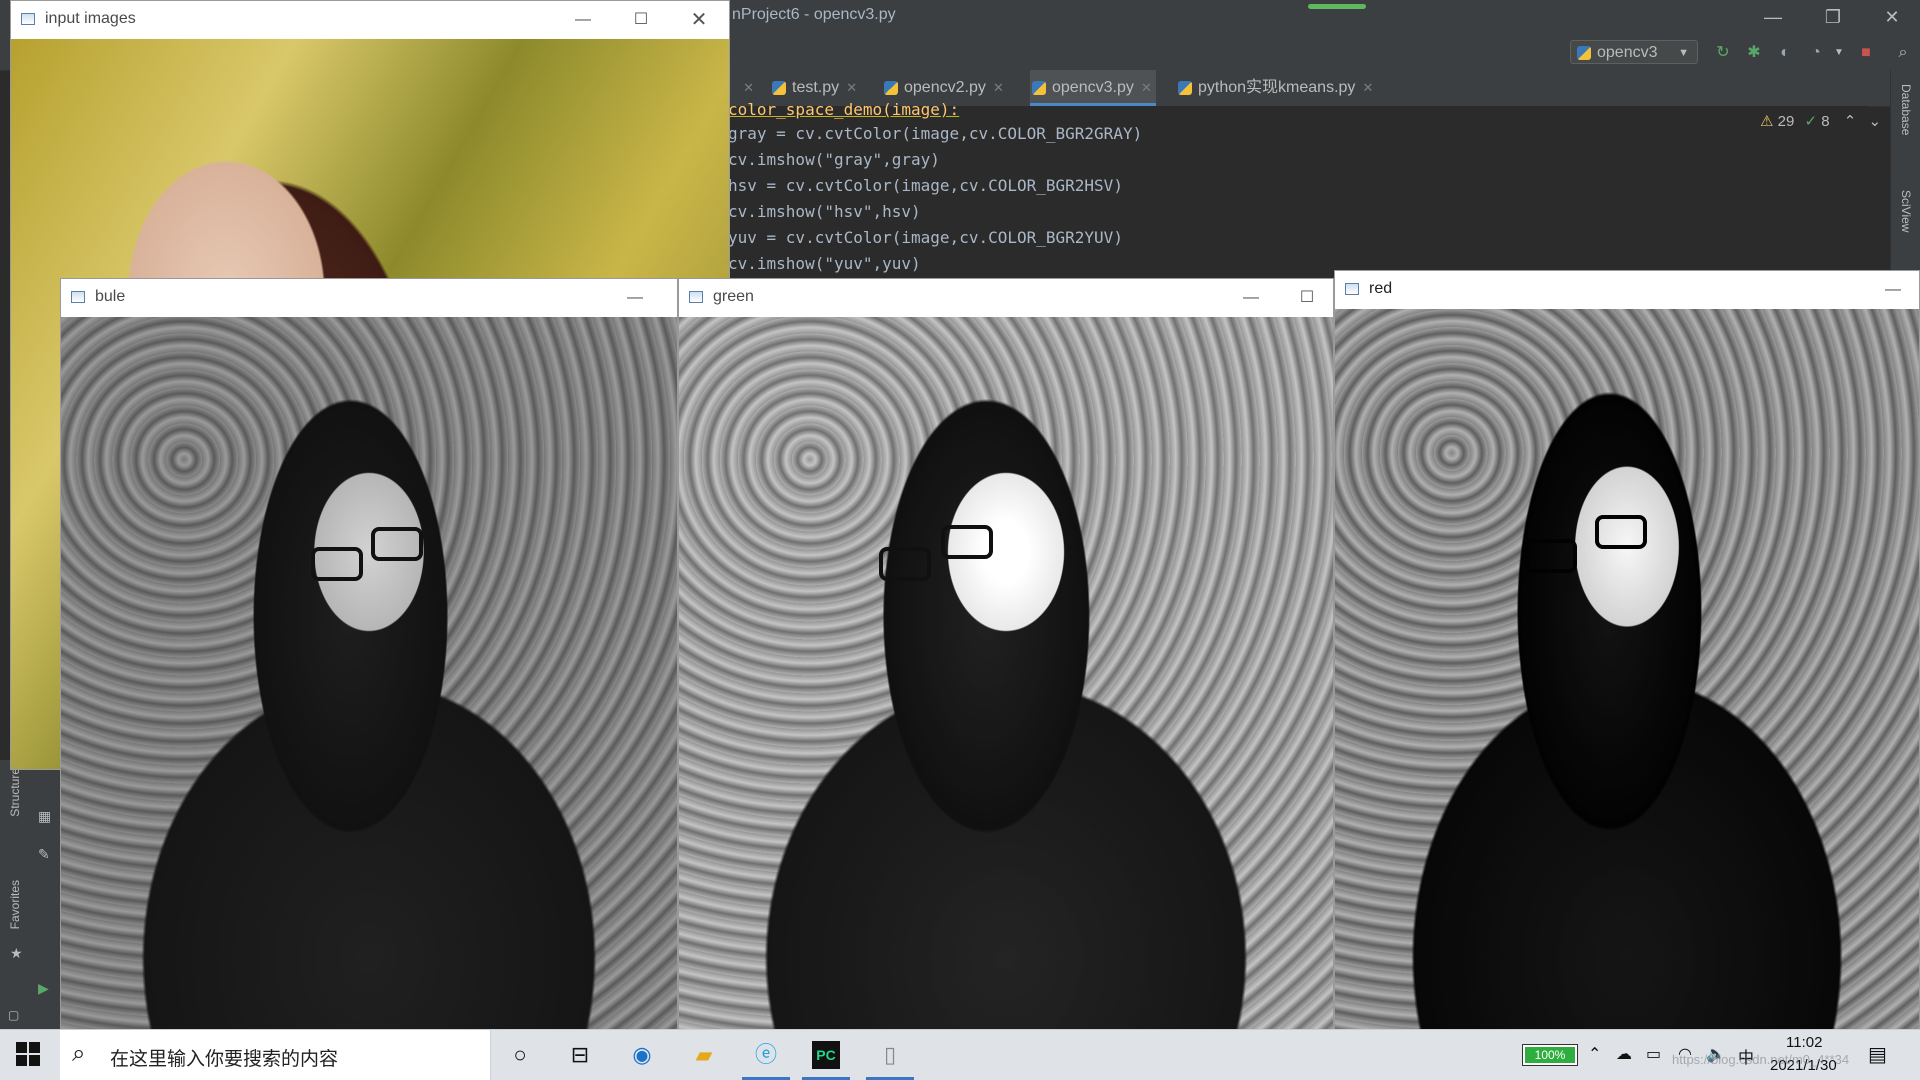 The width and height of the screenshot is (1920, 1080). What do you see at coordinates (1754, 53) in the screenshot?
I see `debug-icon: ✱` at bounding box center [1754, 53].